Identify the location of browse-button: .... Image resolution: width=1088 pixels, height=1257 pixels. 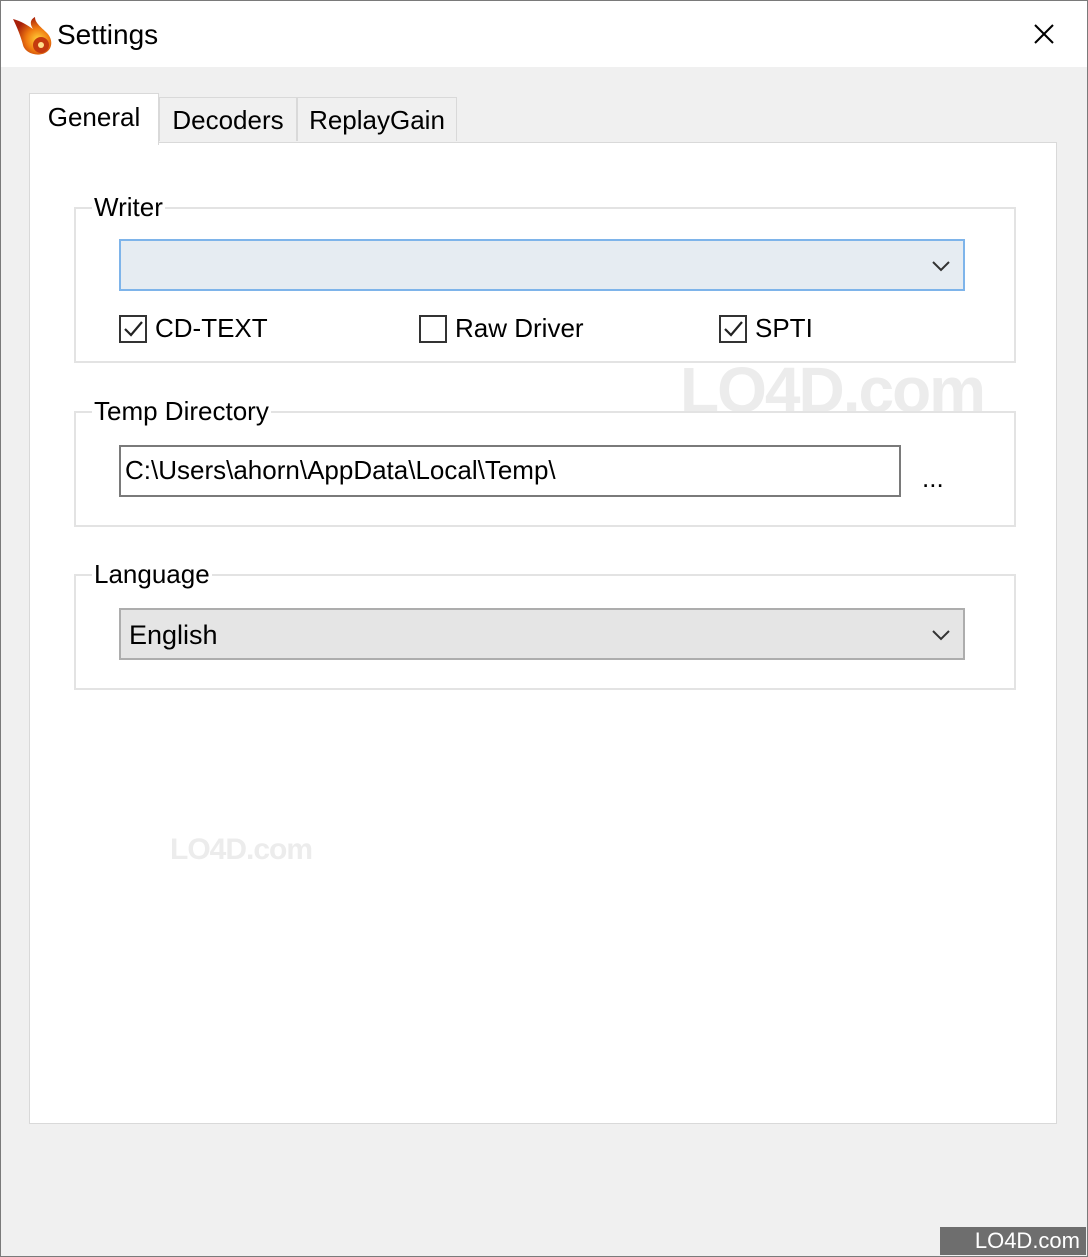
(933, 478).